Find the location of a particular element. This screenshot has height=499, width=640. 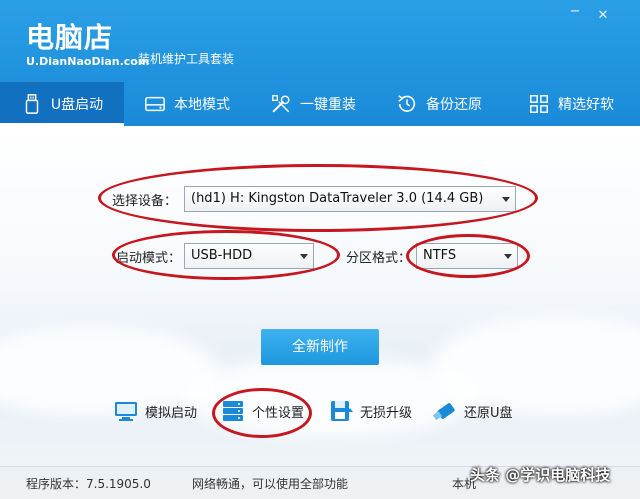

tab-usb-boot: U盘启动 is located at coordinates (62, 104).